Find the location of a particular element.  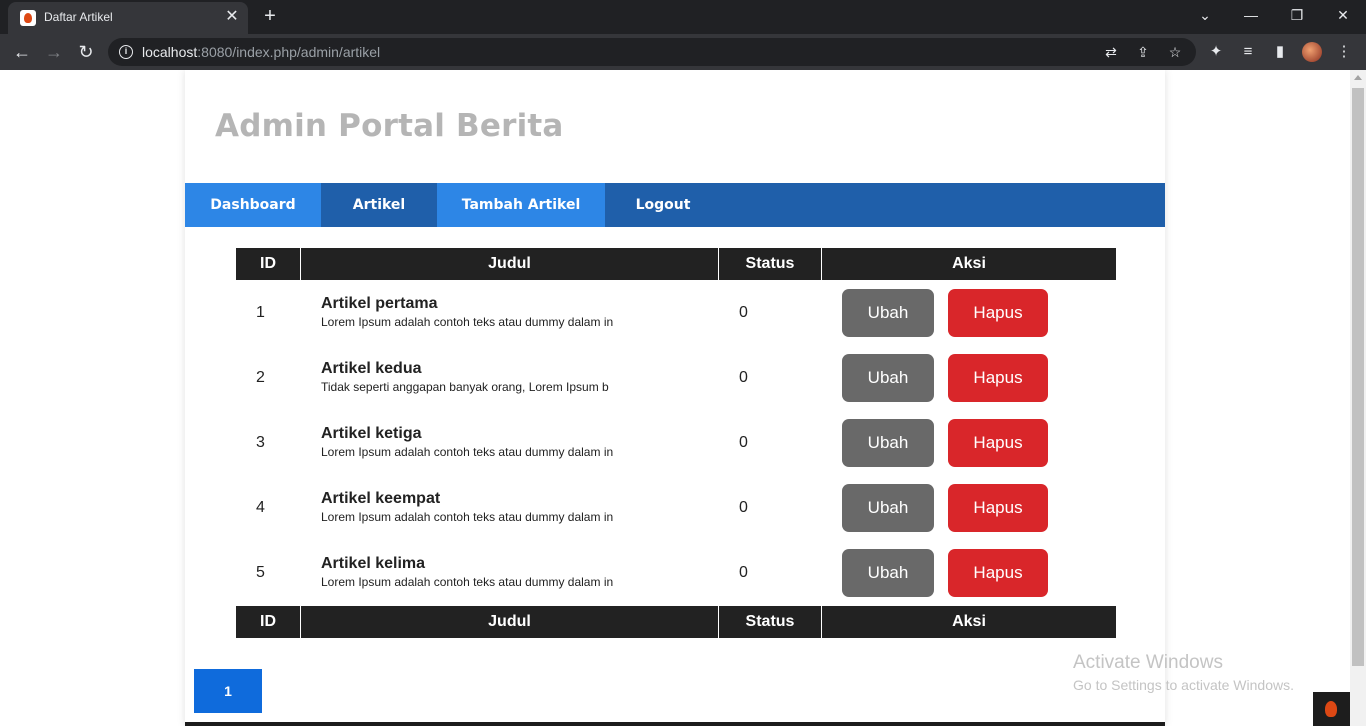

minimize-icon: — is located at coordinates (1251, 15).